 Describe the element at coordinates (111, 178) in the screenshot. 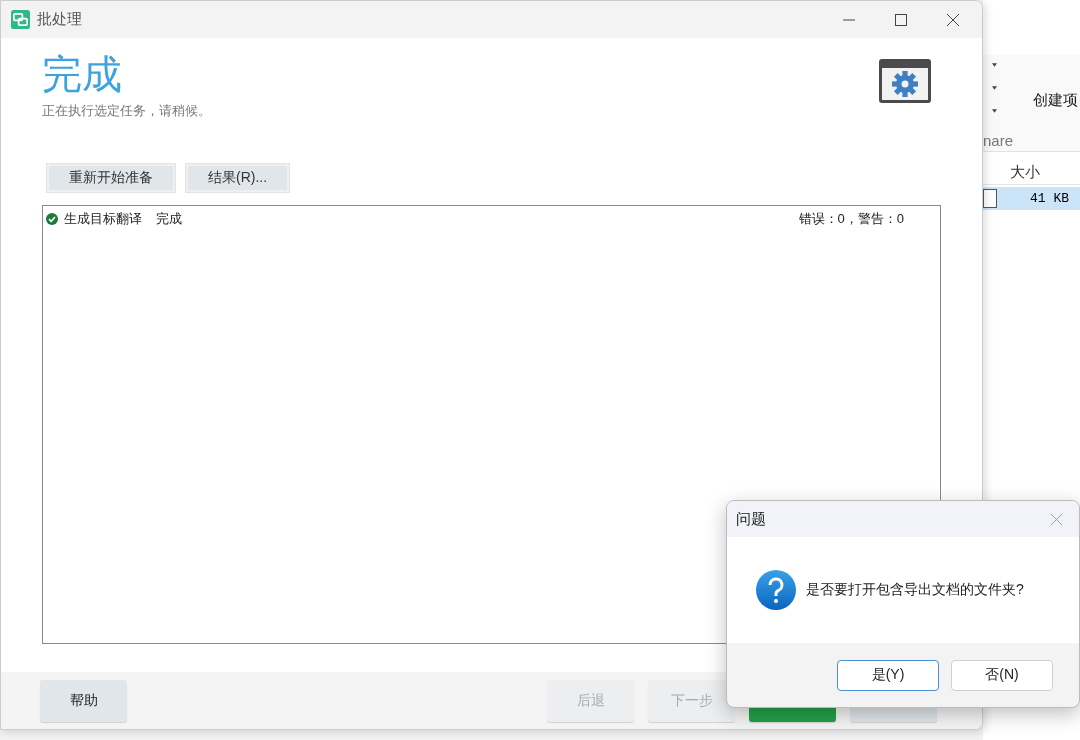

I see `action-button: 重新开始准备` at that location.